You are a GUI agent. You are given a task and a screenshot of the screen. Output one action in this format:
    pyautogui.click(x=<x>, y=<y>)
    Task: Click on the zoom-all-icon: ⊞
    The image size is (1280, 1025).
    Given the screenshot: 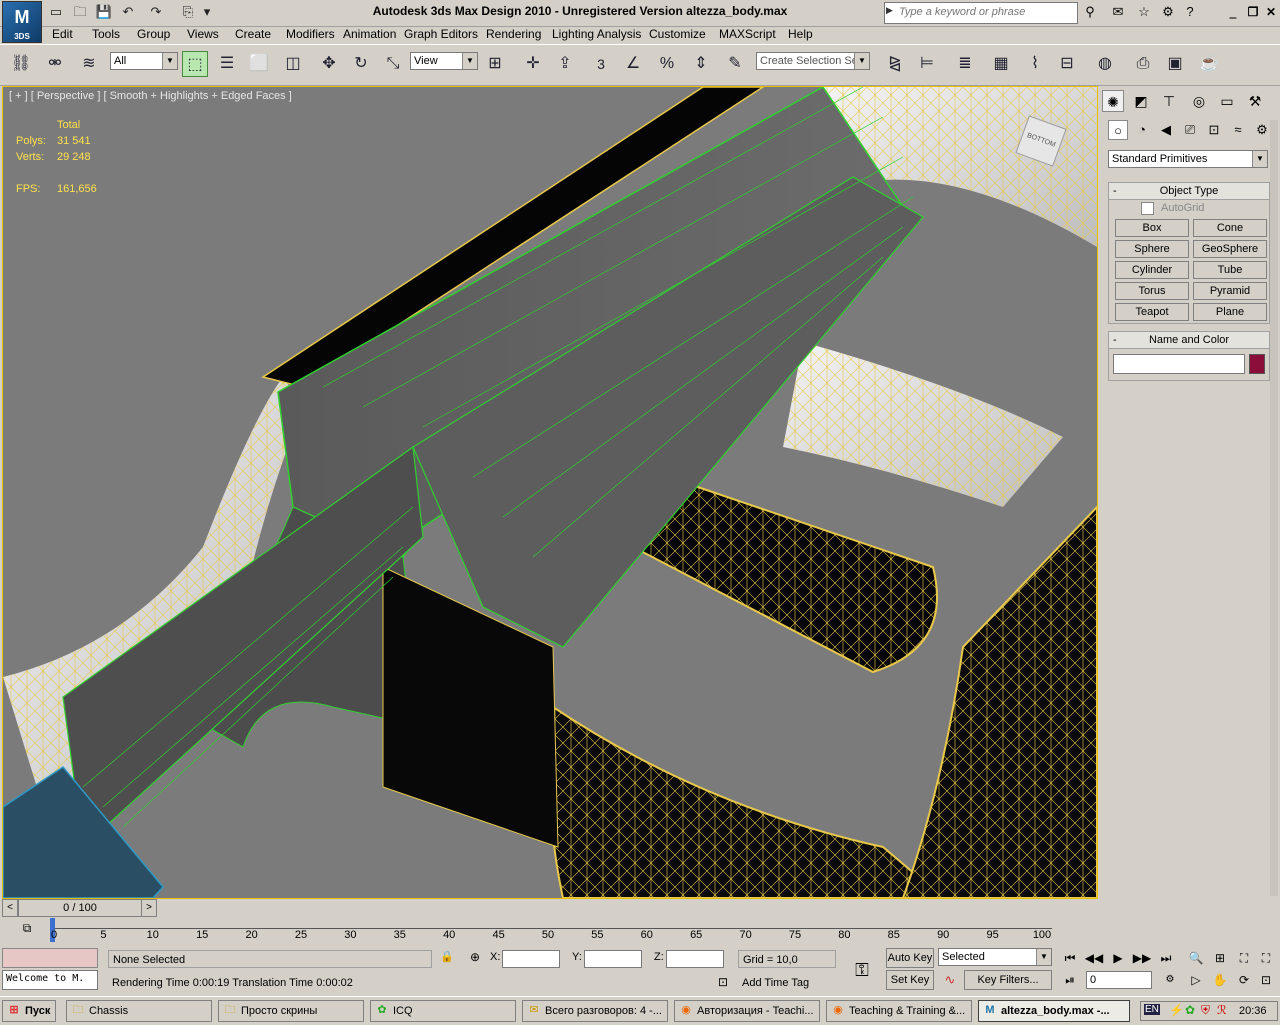 What is the action you would take?
    pyautogui.click(x=1220, y=958)
    